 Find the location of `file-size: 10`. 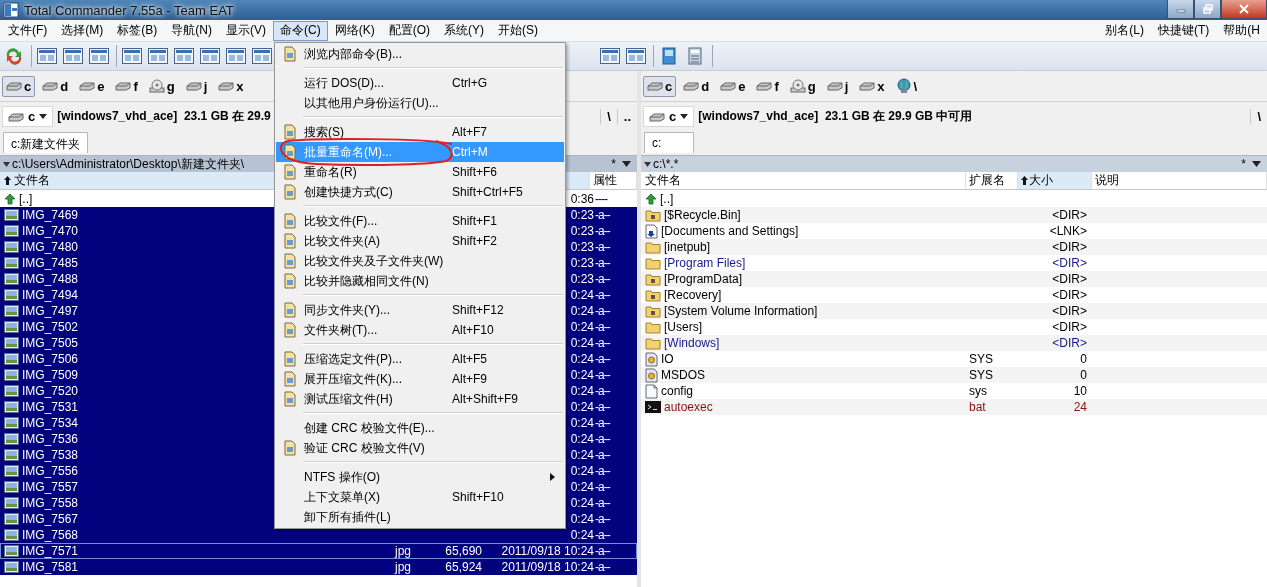

file-size: 10 is located at coordinates (1080, 391).